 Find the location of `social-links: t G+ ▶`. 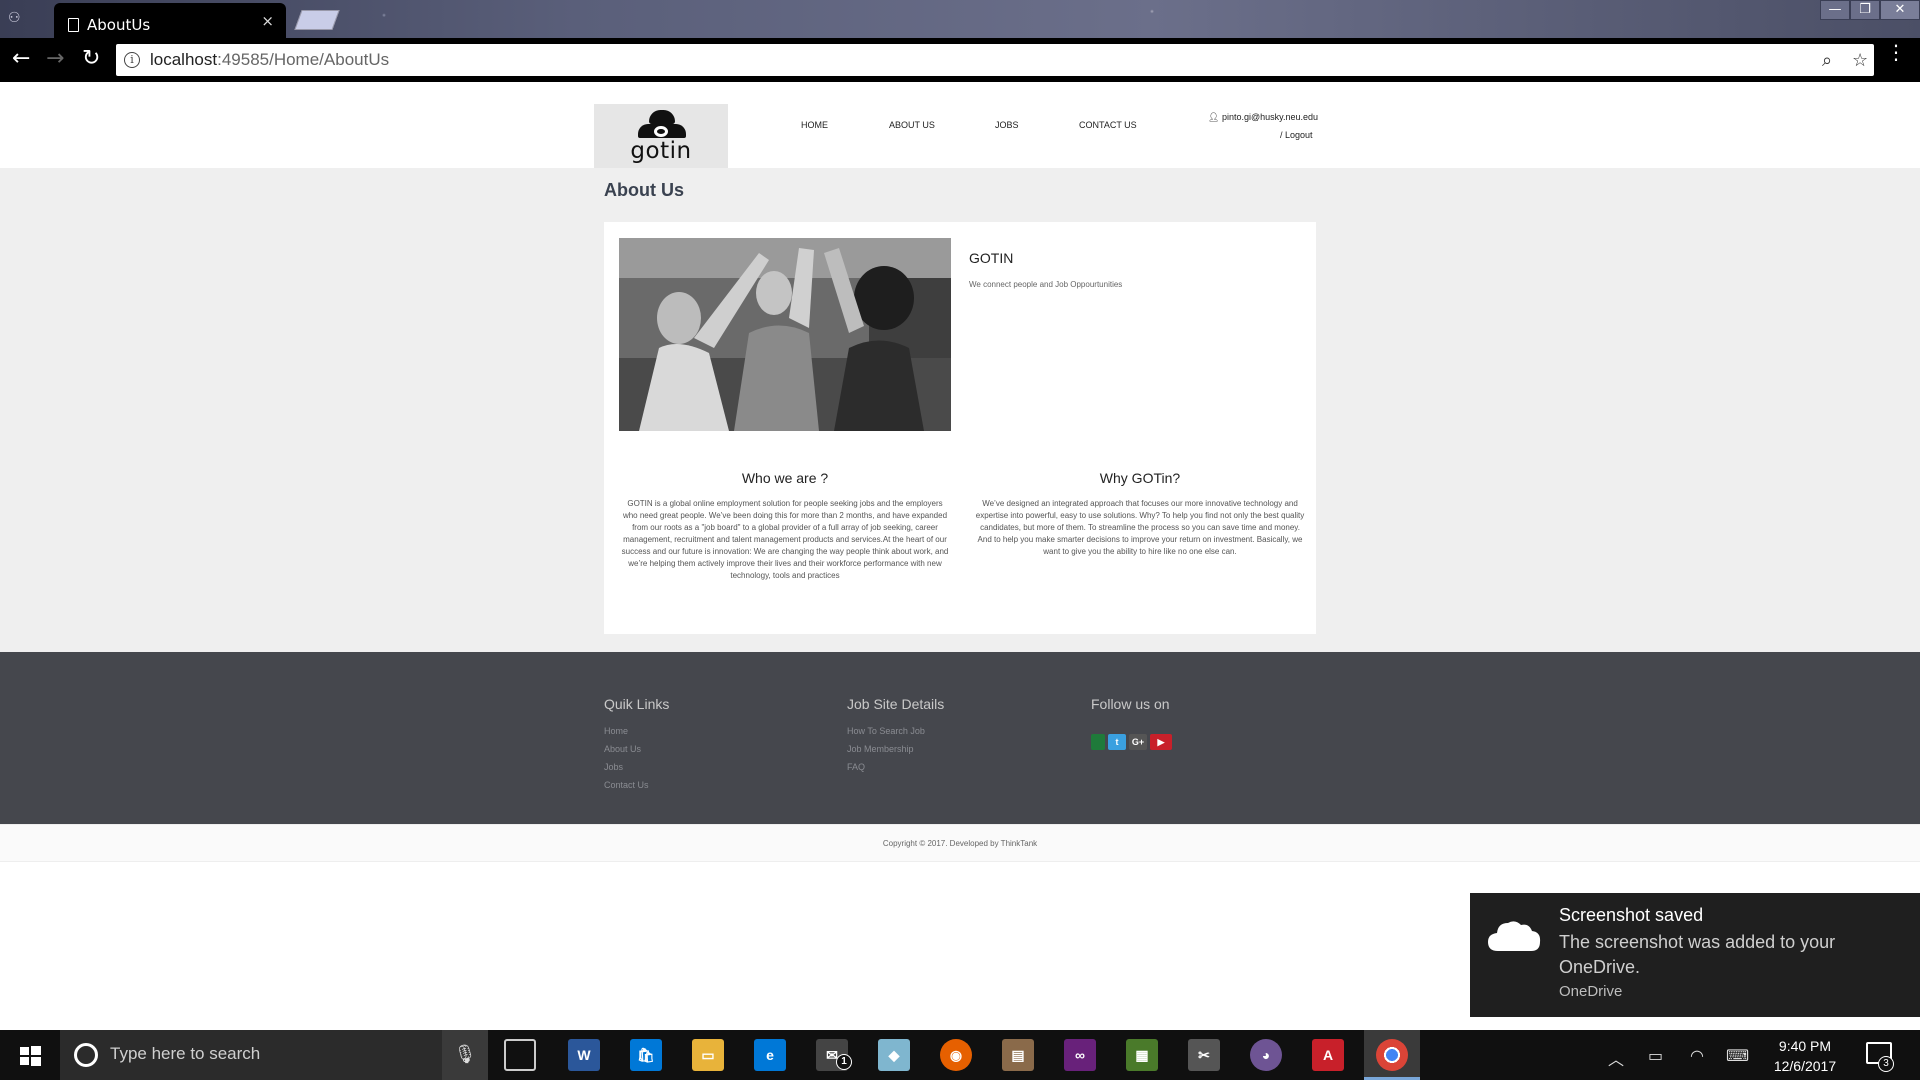

social-links: t G+ ▶ is located at coordinates (1131, 742).